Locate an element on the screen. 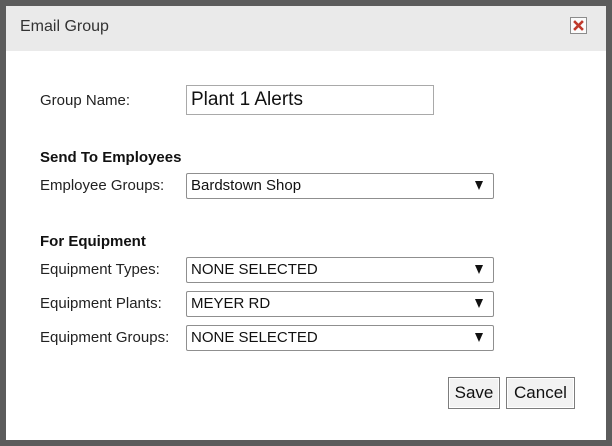 This screenshot has width=612, height=446. equipment-types-label: Equipment Types: is located at coordinates (100, 269).